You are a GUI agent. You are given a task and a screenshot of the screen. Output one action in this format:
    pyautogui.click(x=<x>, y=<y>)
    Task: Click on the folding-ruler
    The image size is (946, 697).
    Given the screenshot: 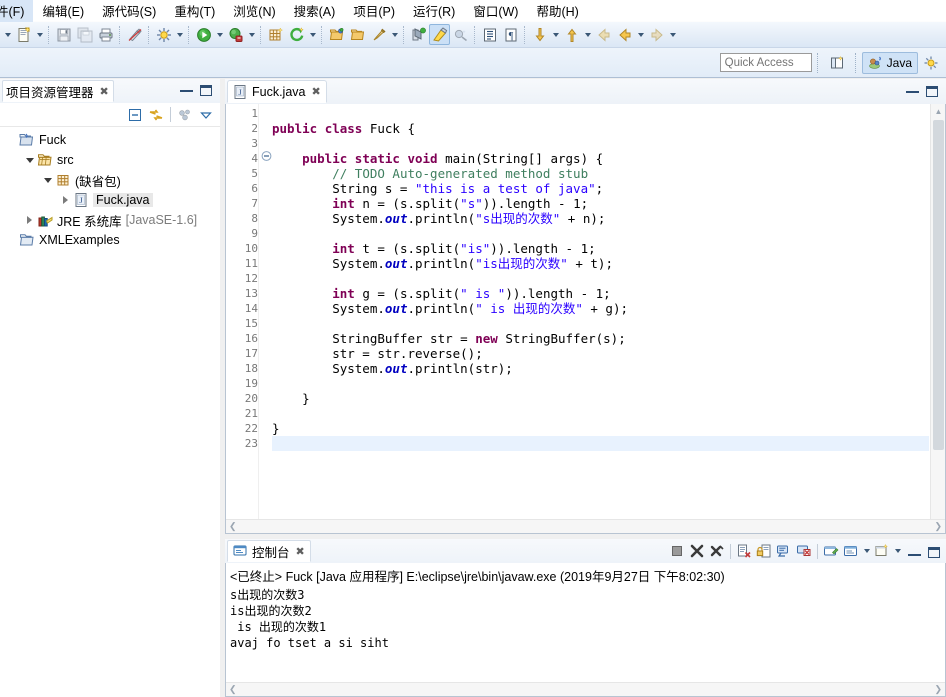 What is the action you would take?
    pyautogui.click(x=265, y=318)
    